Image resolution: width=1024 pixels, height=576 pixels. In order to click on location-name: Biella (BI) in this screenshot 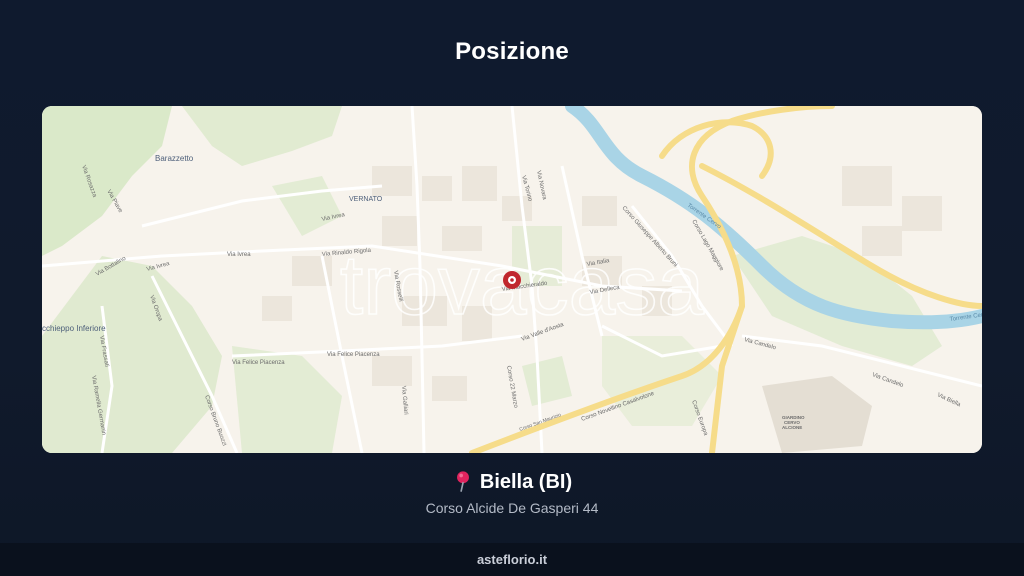, I will do `click(526, 482)`.